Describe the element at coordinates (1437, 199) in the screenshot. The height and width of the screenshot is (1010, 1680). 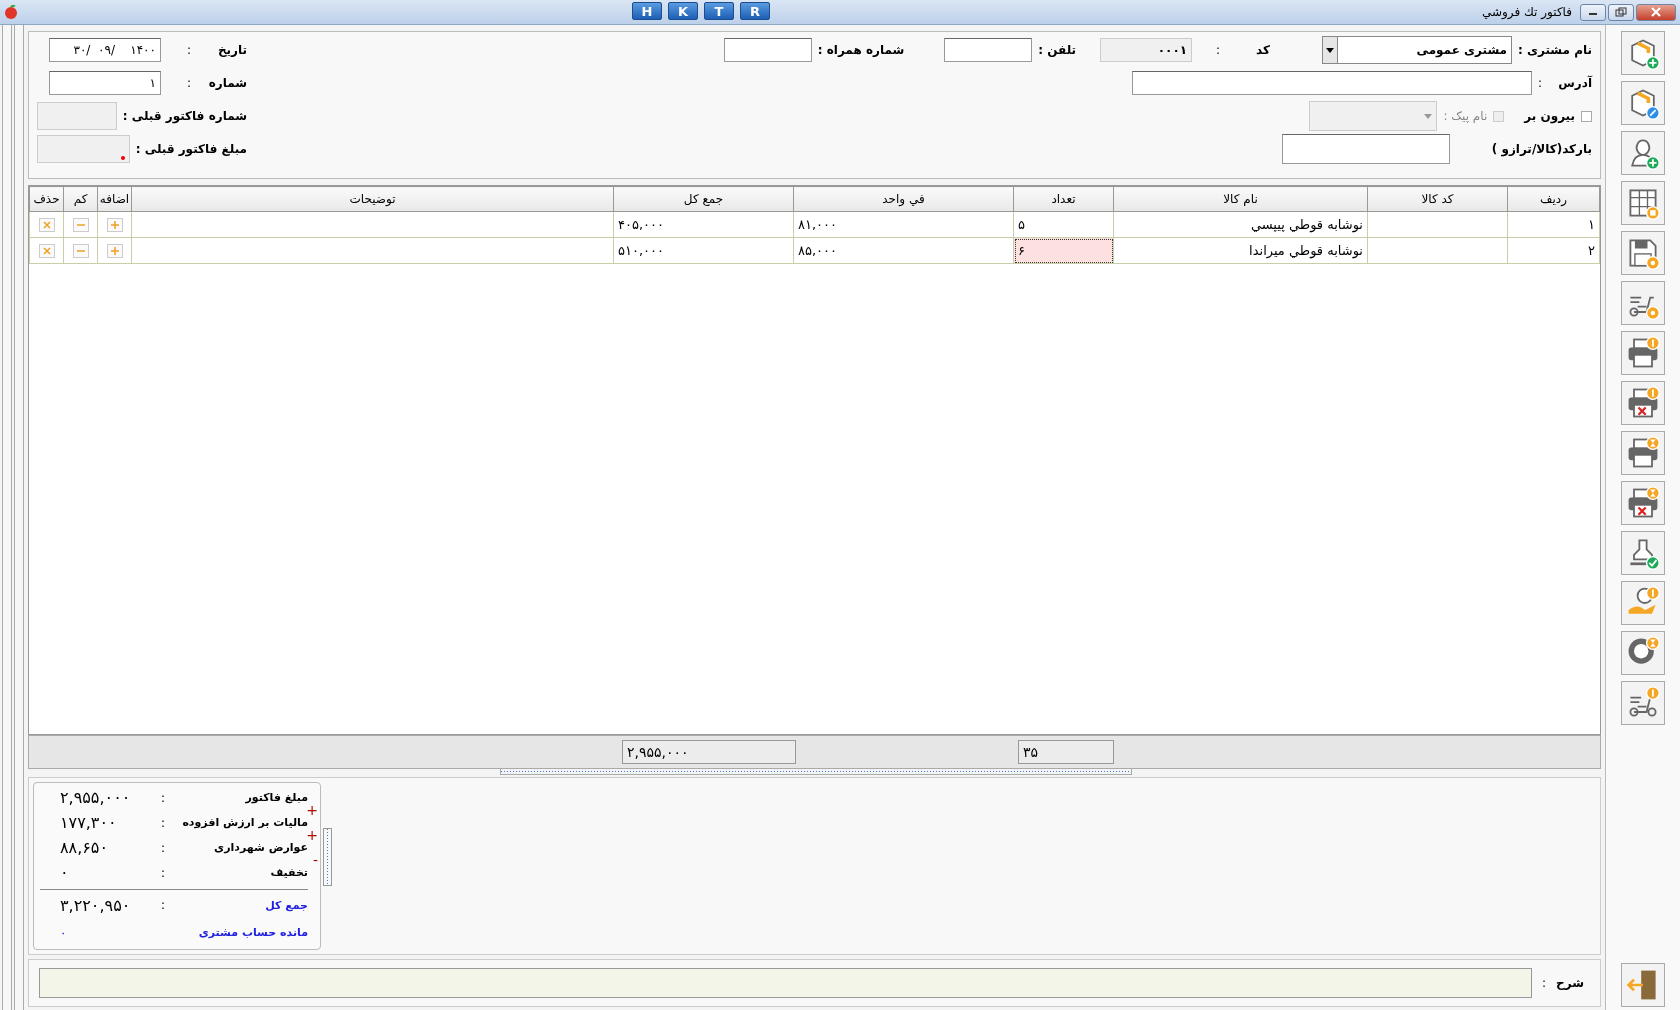
I see `column-header: کد کالا` at that location.